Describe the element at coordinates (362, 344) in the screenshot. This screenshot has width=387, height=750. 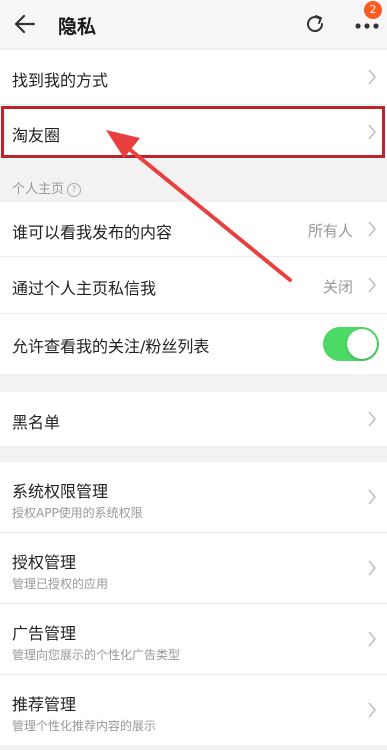
I see `toggle-knob` at that location.